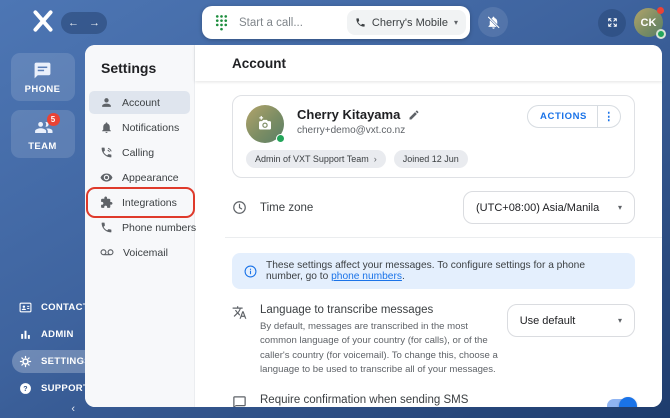 Image resolution: width=670 pixels, height=418 pixels. I want to click on expand-button, so click(612, 22).